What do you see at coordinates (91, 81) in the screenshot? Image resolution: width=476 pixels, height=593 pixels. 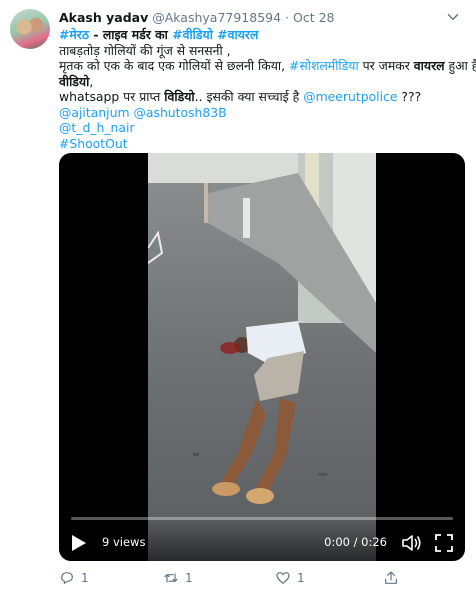 I see `tweet-line4-text: ,` at bounding box center [91, 81].